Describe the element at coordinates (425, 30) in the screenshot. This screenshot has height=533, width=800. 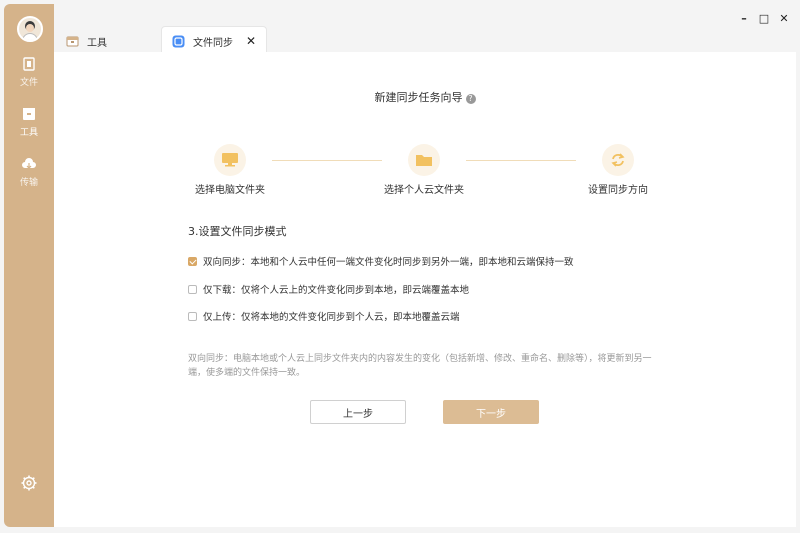
I see `tab-bar: 工具 文件同步 ✕ – □ ✕` at that location.